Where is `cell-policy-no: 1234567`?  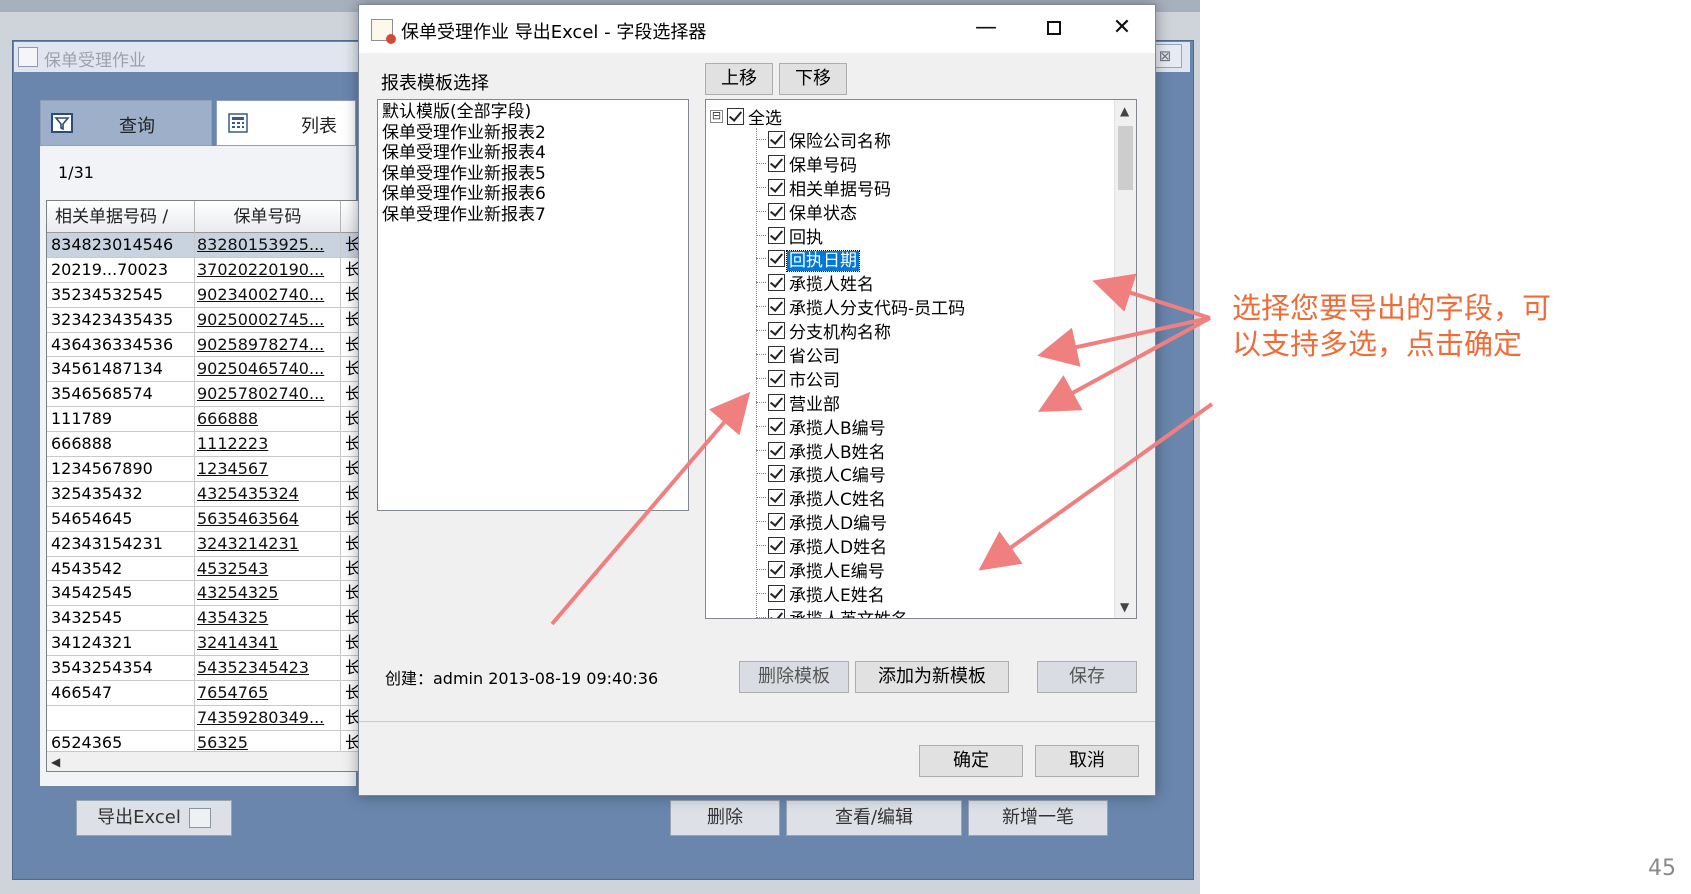
cell-policy-no: 1234567 is located at coordinates (268, 469).